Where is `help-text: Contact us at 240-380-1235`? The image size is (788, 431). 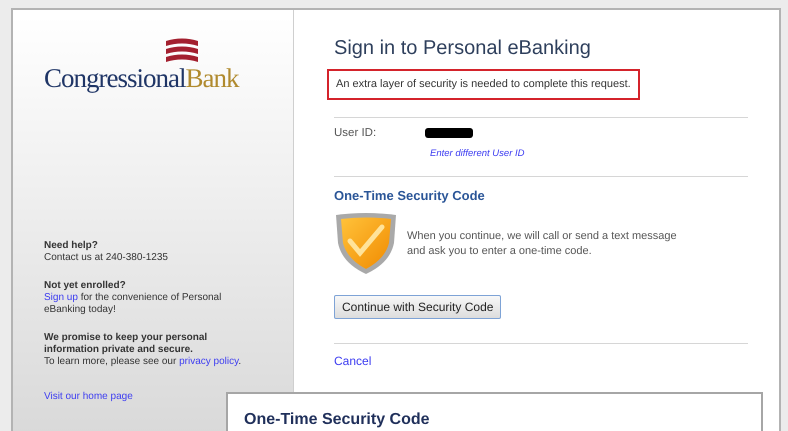 help-text: Contact us at 240-380-1235 is located at coordinates (106, 258).